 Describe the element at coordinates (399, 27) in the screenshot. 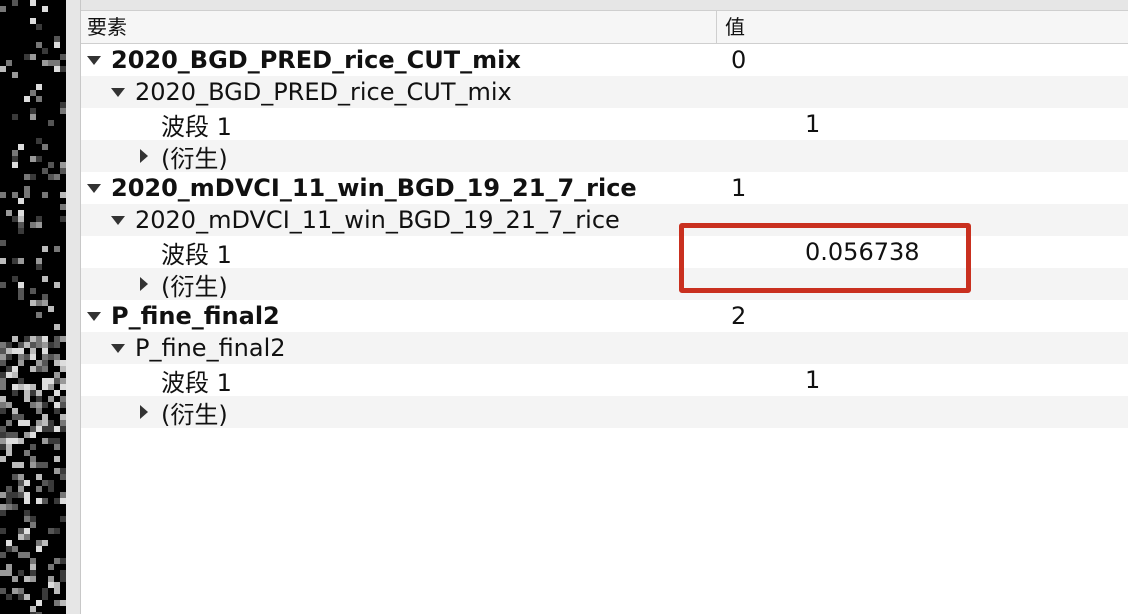

I see `column-header-element: 要素` at that location.